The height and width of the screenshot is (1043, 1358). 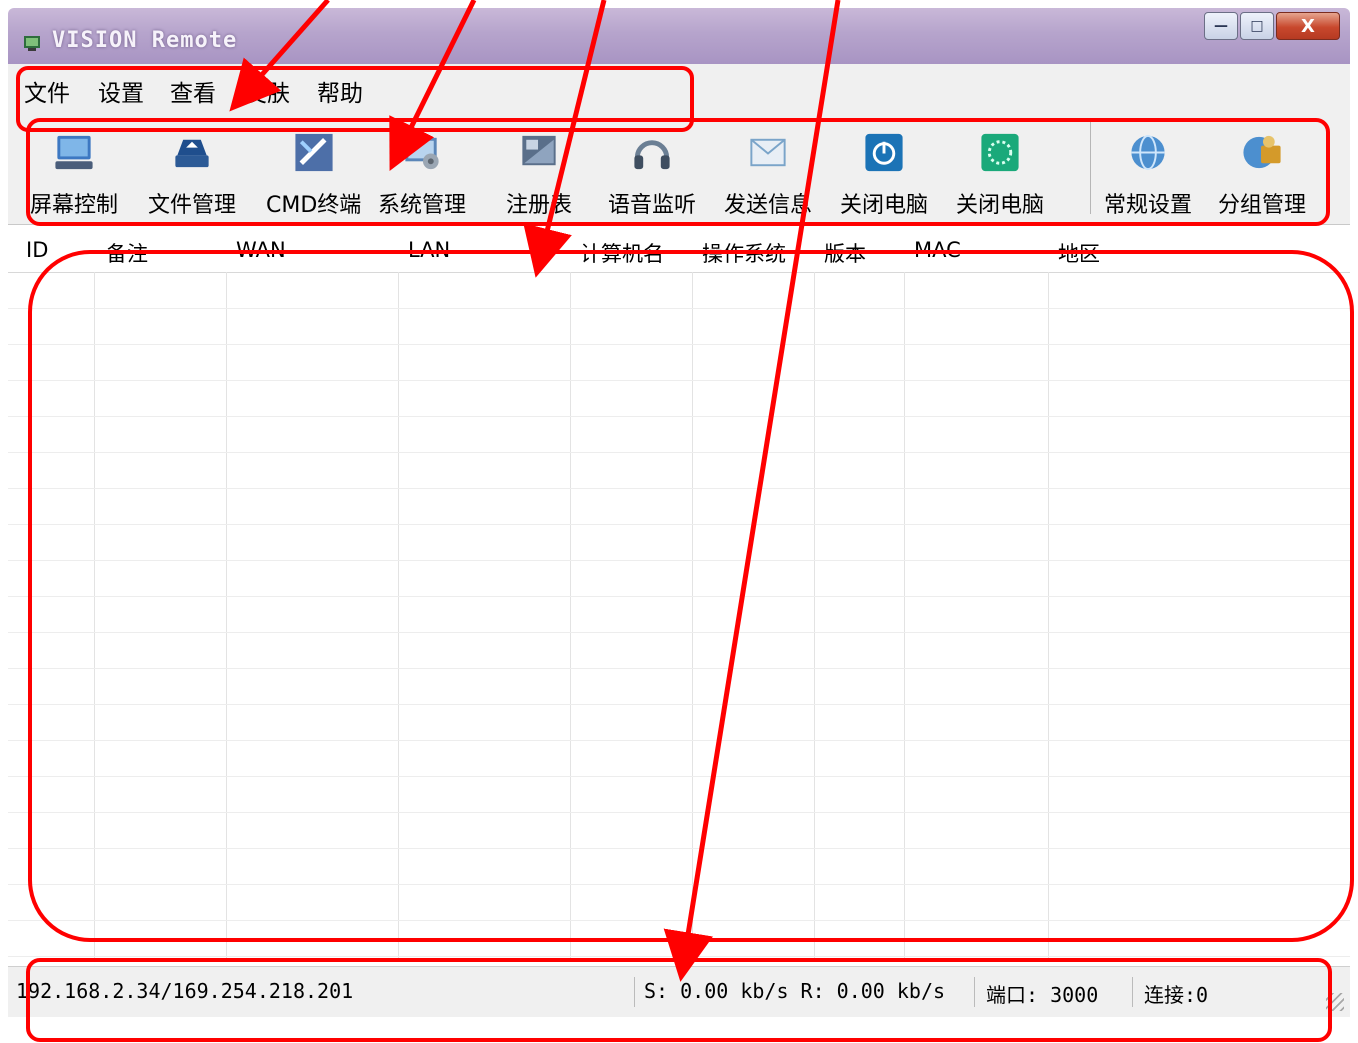 I want to click on restart-icon, so click(x=1000, y=152).